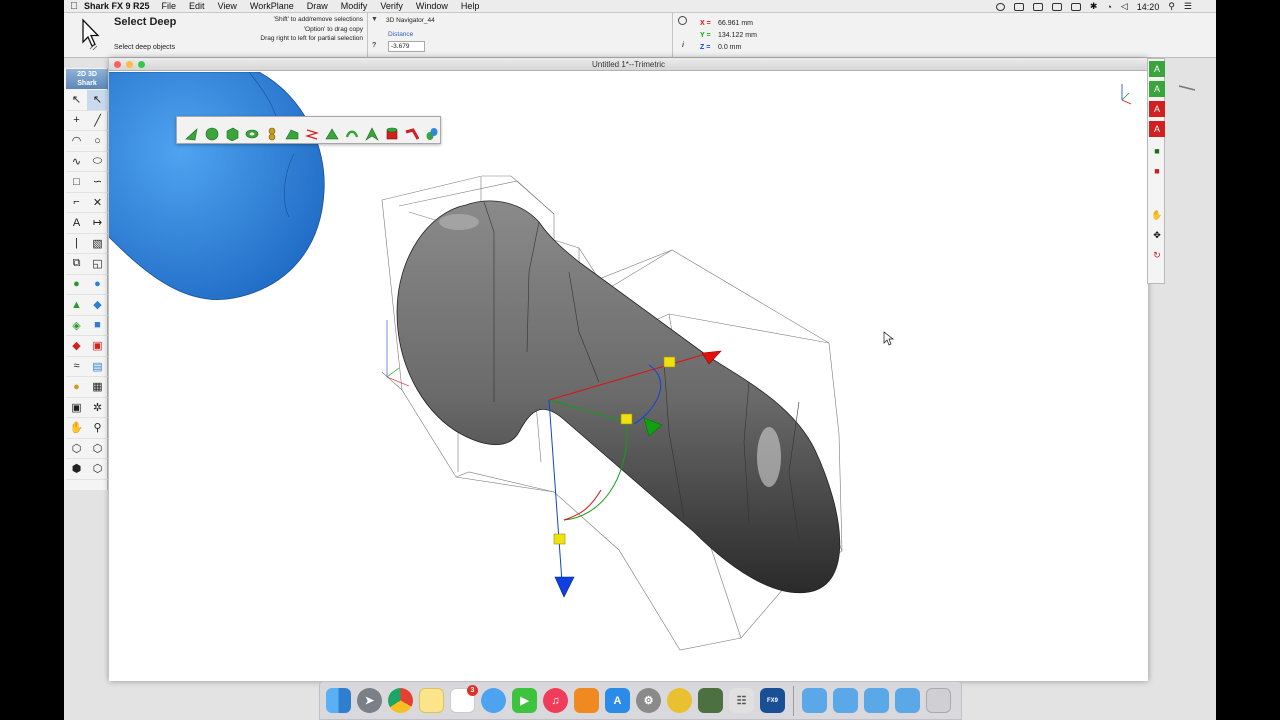  Describe the element at coordinates (97, 244) in the screenshot. I see `hatch-icon: ▧` at that location.